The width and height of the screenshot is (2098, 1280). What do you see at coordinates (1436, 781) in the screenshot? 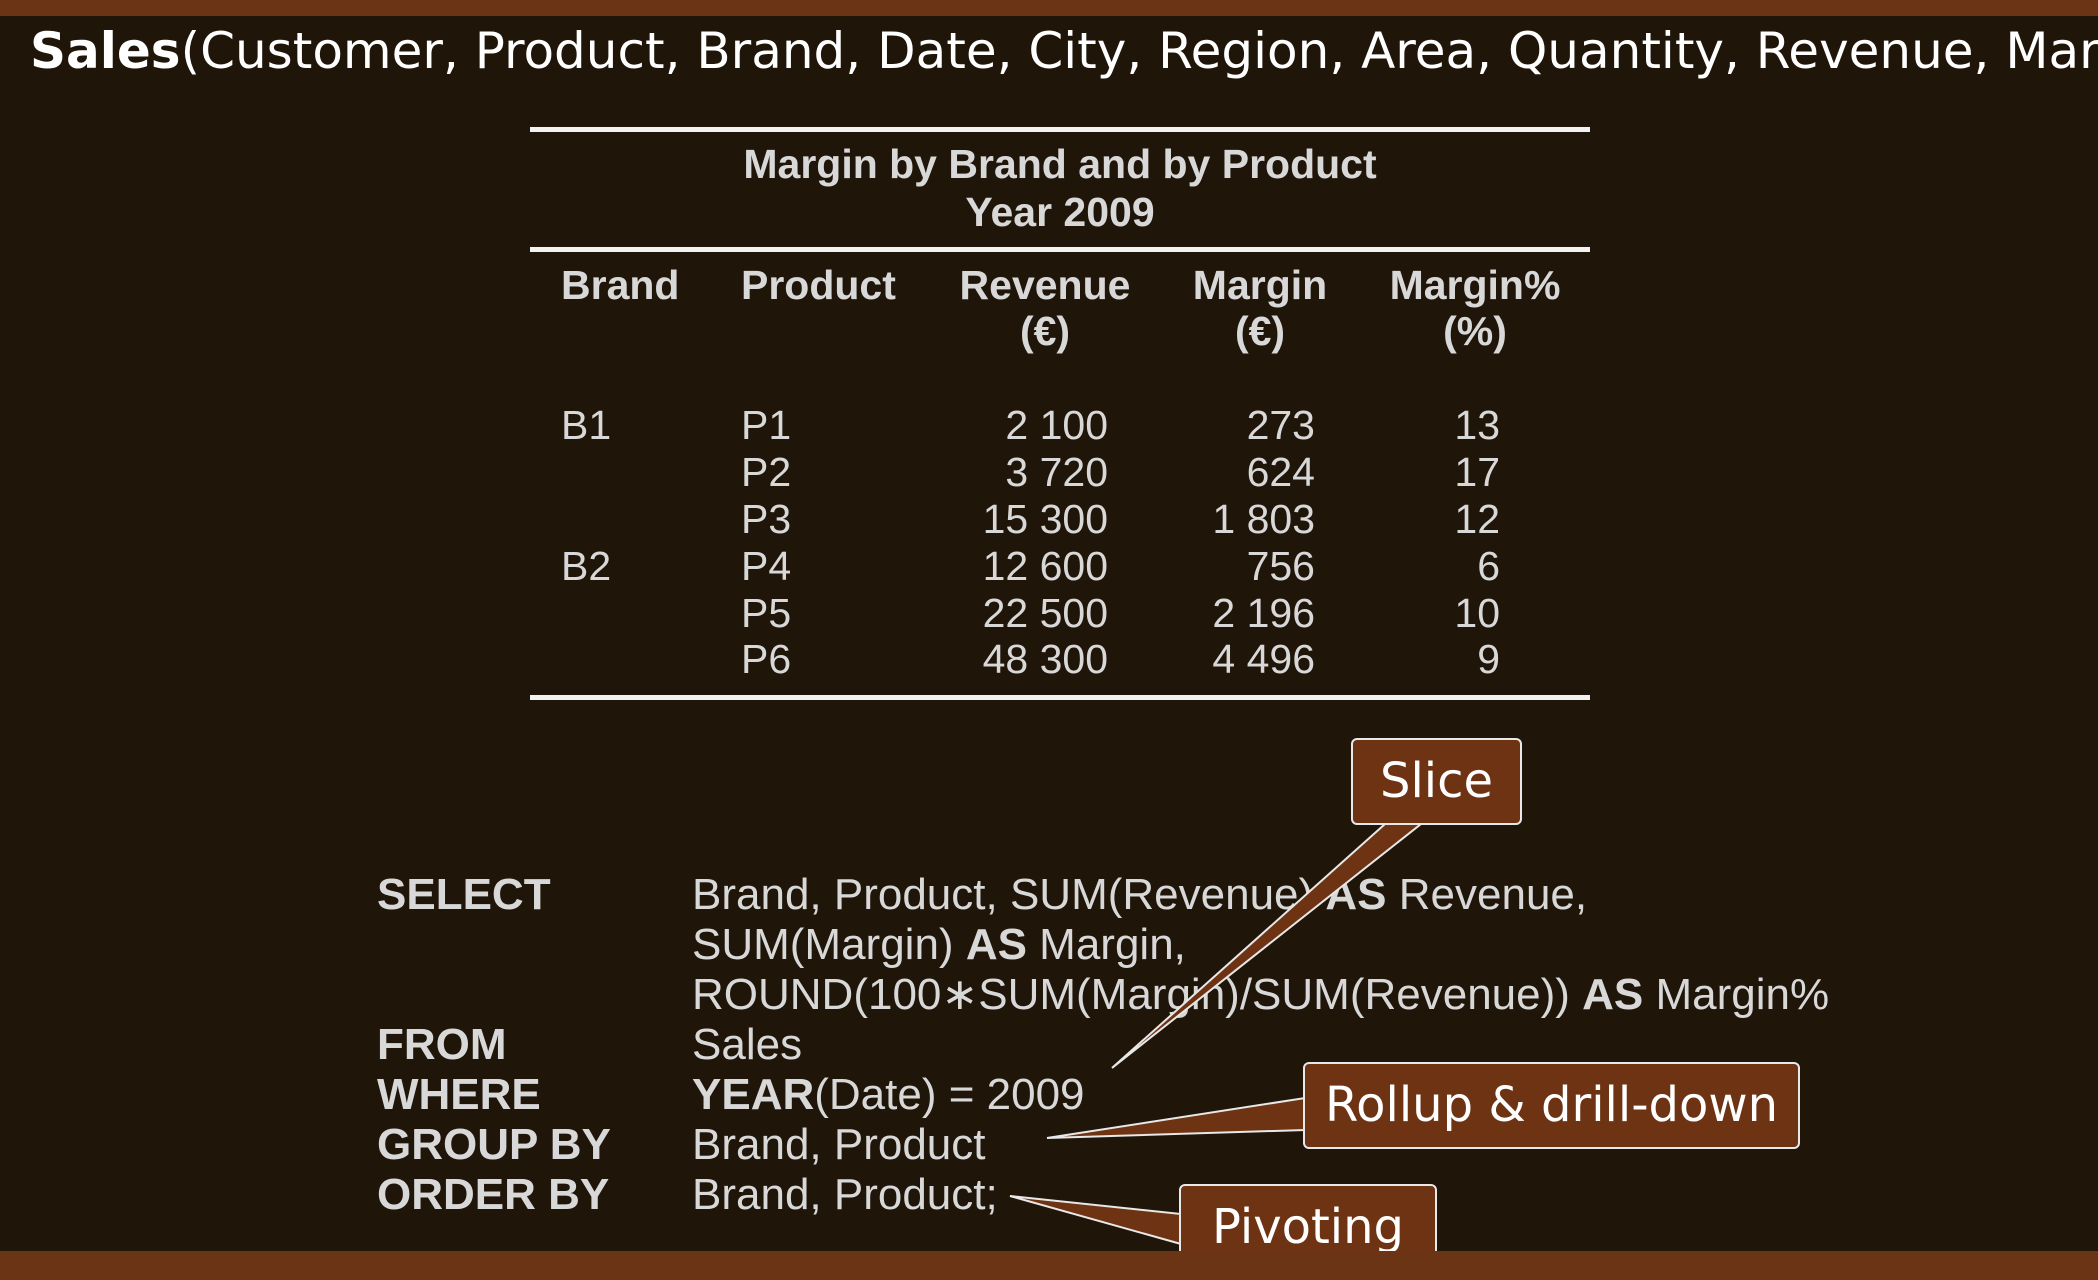
I see `callout-slice: Slice` at bounding box center [1436, 781].